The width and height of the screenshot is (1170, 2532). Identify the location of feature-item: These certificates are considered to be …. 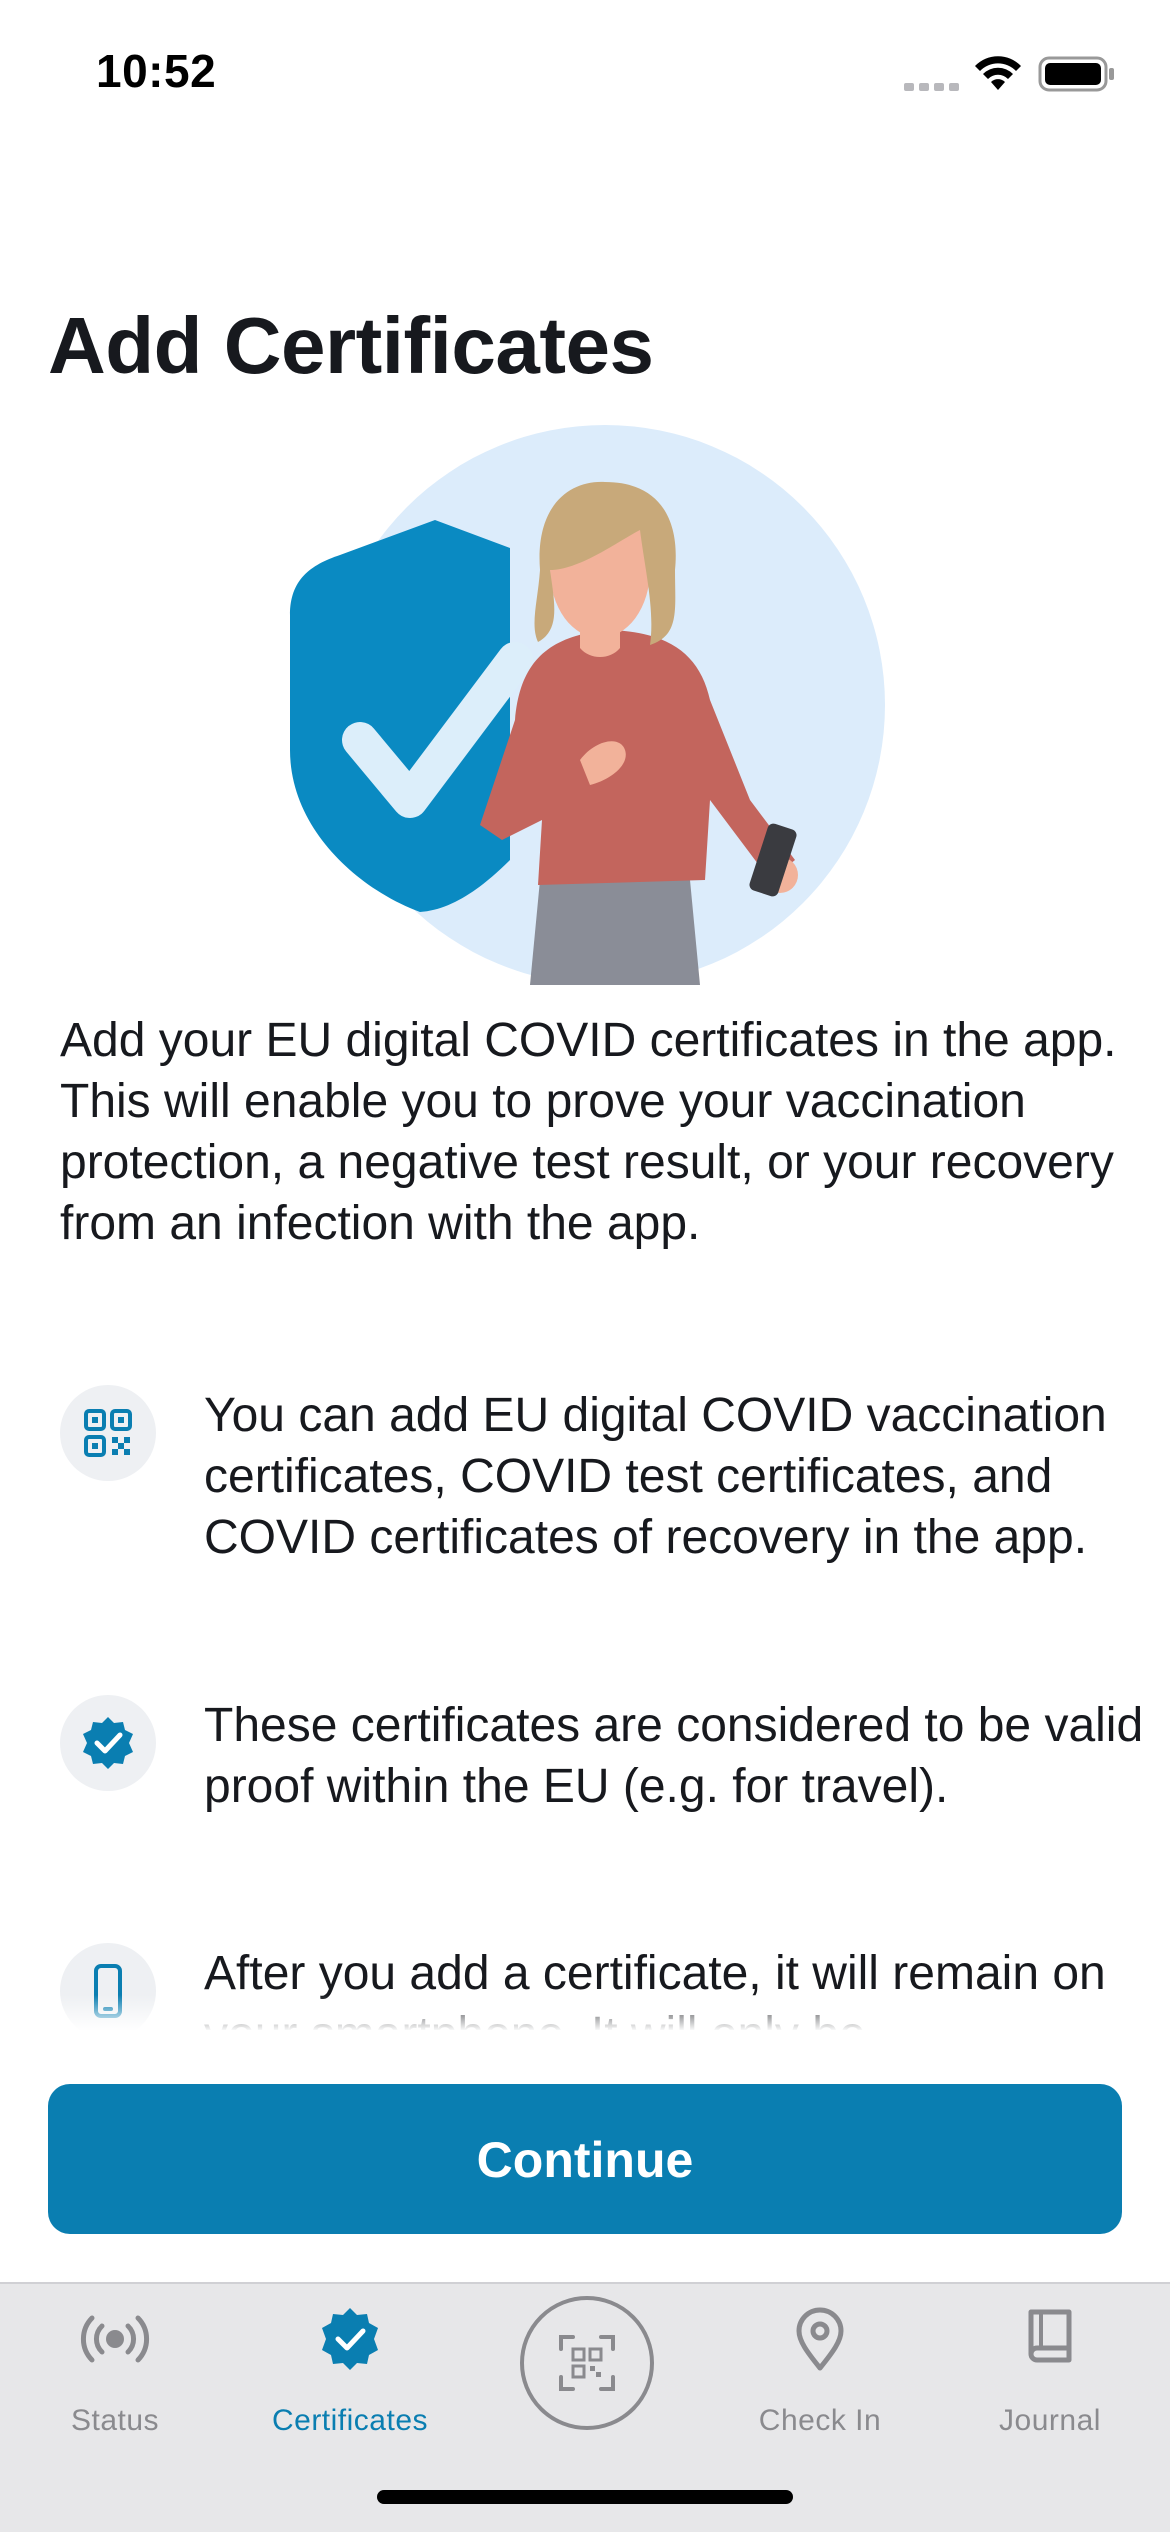
(601, 1795).